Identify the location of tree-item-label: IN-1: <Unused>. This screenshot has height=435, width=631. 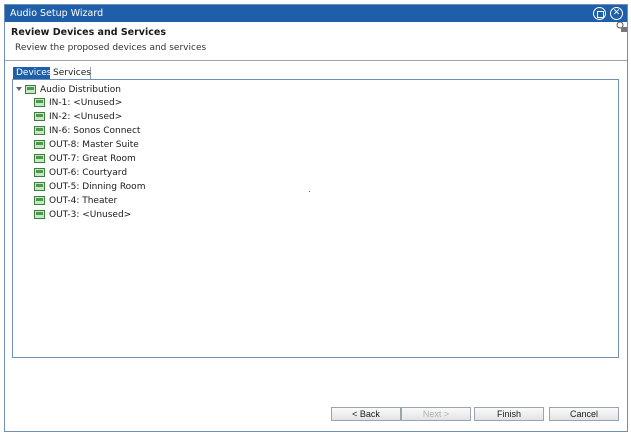
(86, 103).